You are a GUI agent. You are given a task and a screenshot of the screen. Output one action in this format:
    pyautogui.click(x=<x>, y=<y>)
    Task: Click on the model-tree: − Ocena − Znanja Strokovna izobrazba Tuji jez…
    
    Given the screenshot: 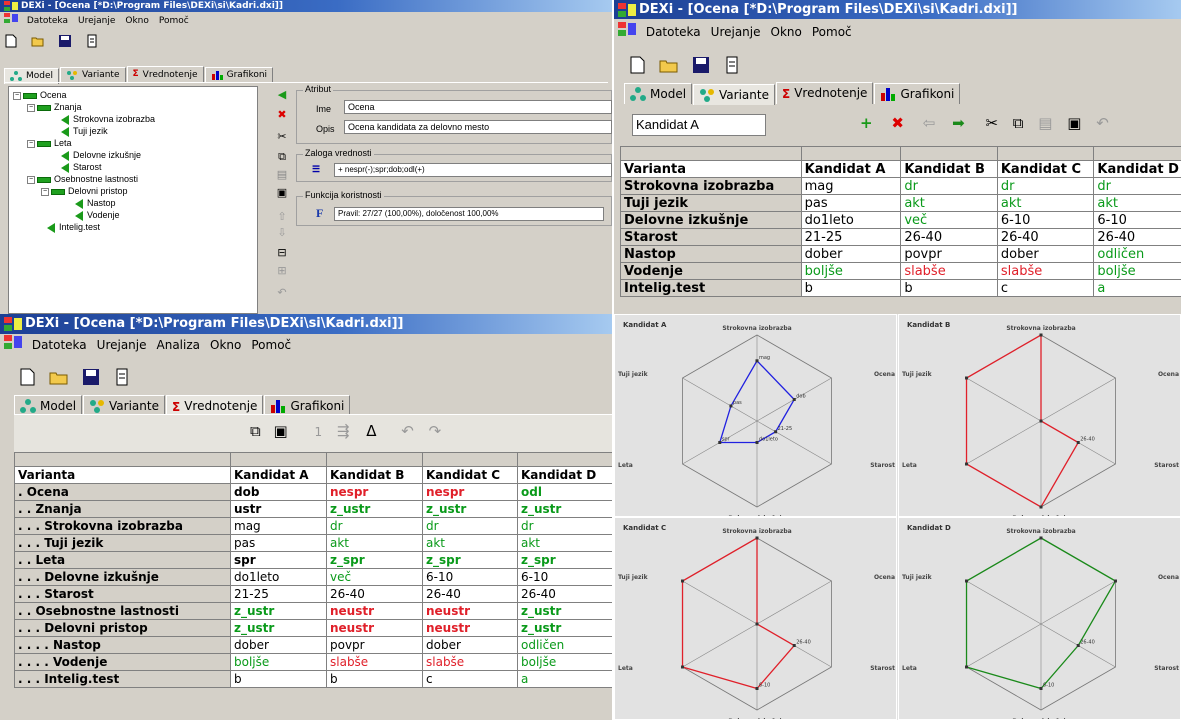 What is the action you would take?
    pyautogui.click(x=133, y=200)
    